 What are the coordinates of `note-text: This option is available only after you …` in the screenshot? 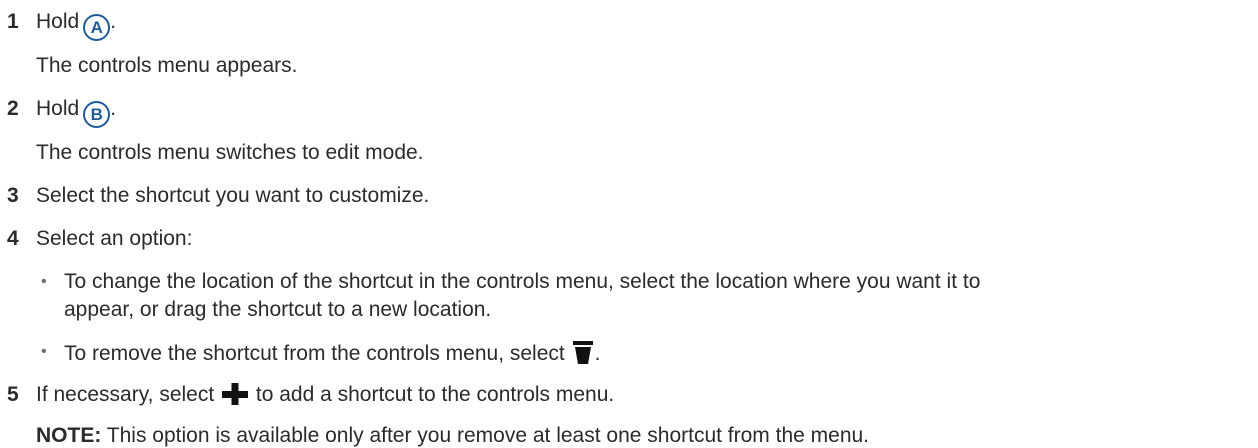 It's located at (488, 435).